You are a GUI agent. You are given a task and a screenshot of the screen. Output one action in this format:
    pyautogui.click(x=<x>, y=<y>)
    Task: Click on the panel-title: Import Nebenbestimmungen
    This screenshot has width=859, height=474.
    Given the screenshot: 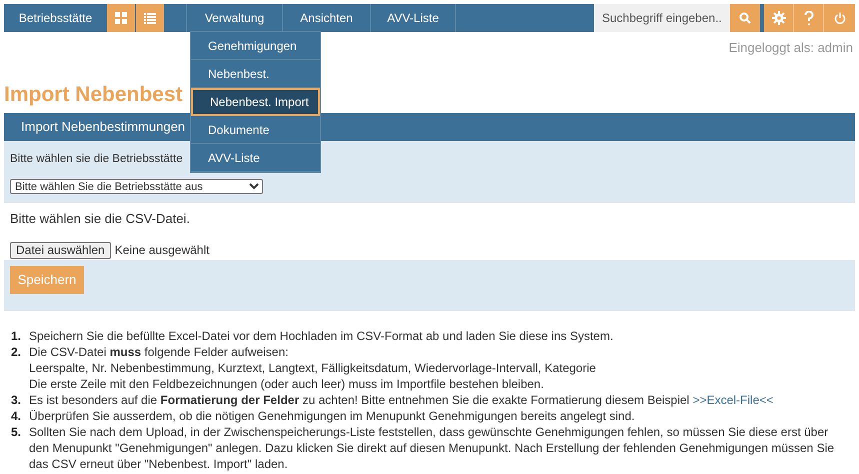 What is the action you would take?
    pyautogui.click(x=95, y=126)
    